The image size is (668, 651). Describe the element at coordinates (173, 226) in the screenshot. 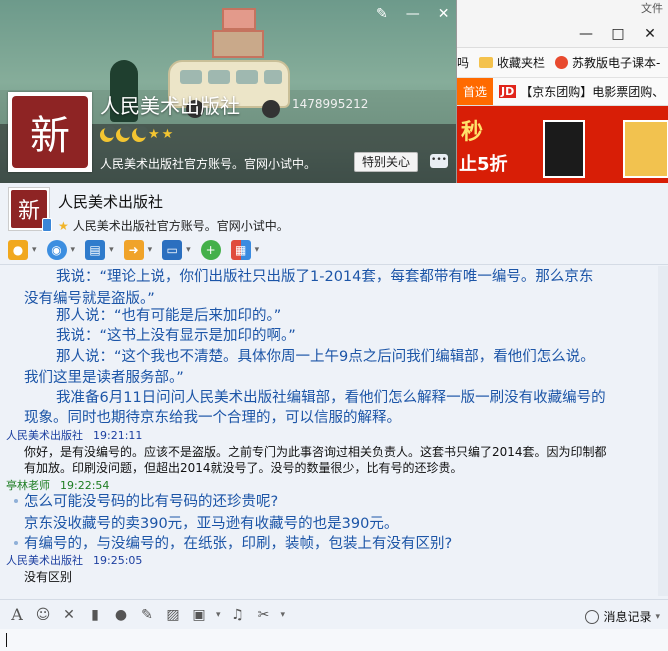

I see `chat-signature: ★ 人民美术出版社官方账号。官网小试中。` at that location.